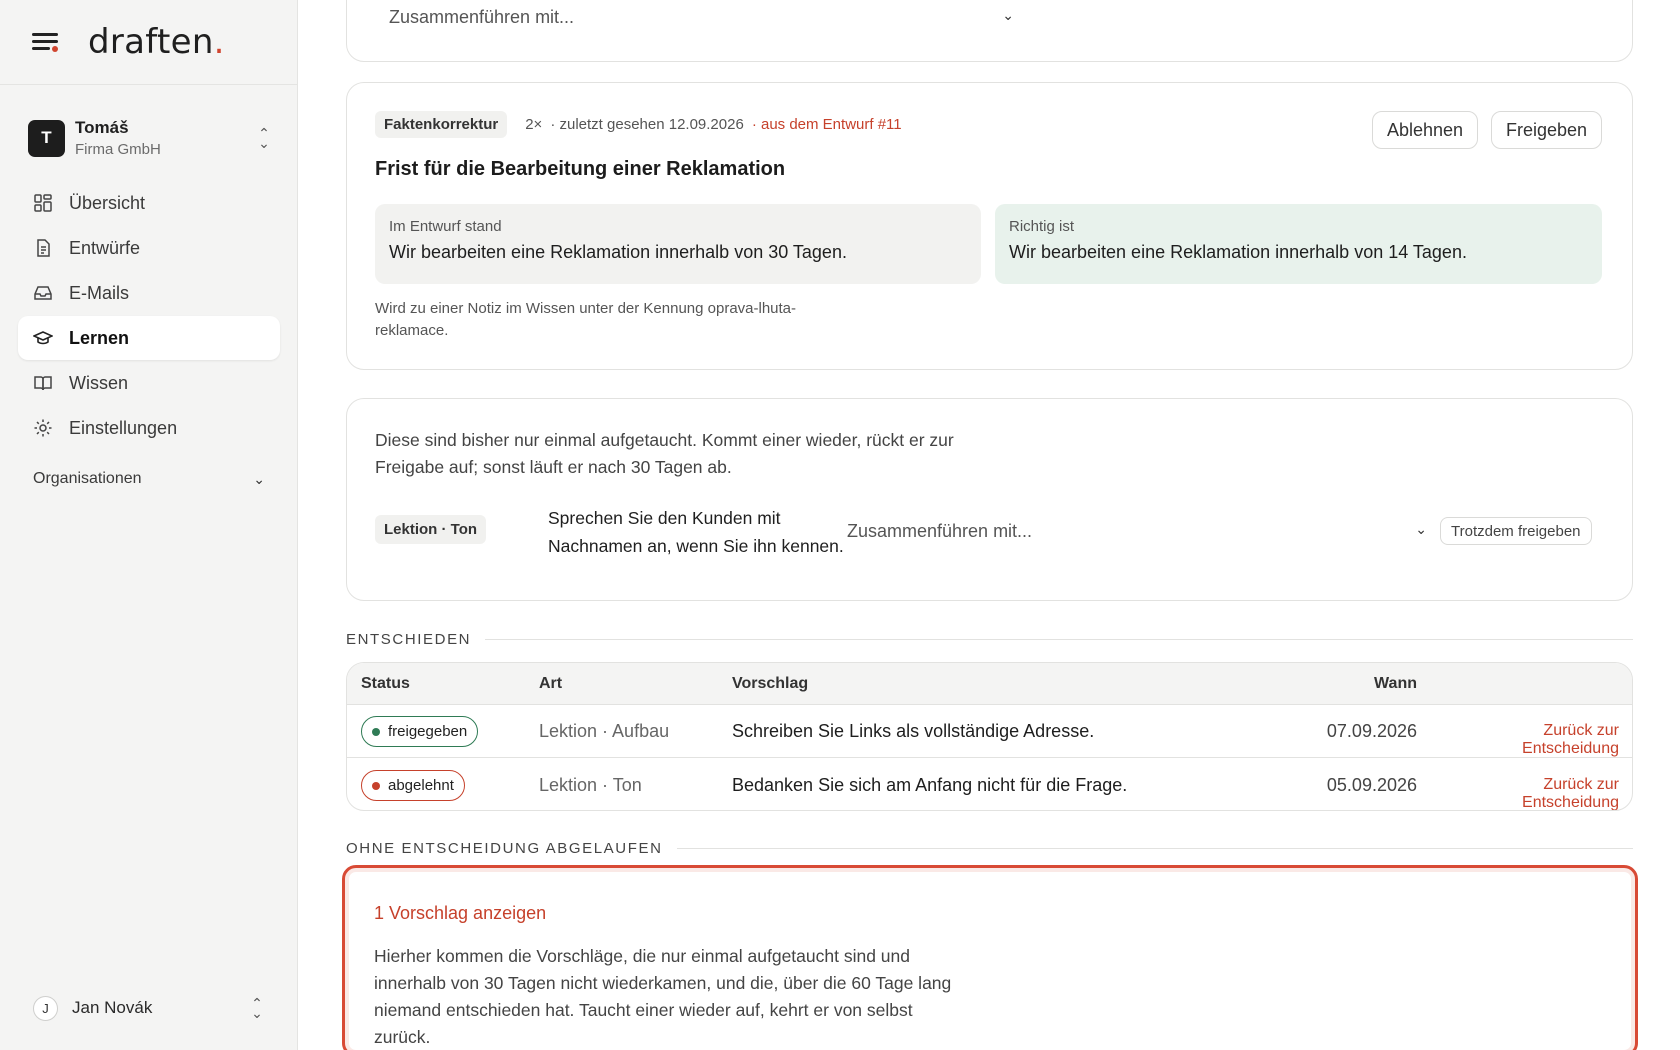 This screenshot has width=1680, height=1050. What do you see at coordinates (989, 639) in the screenshot?
I see `section-heading-decided: ENTSCHIEDEN` at bounding box center [989, 639].